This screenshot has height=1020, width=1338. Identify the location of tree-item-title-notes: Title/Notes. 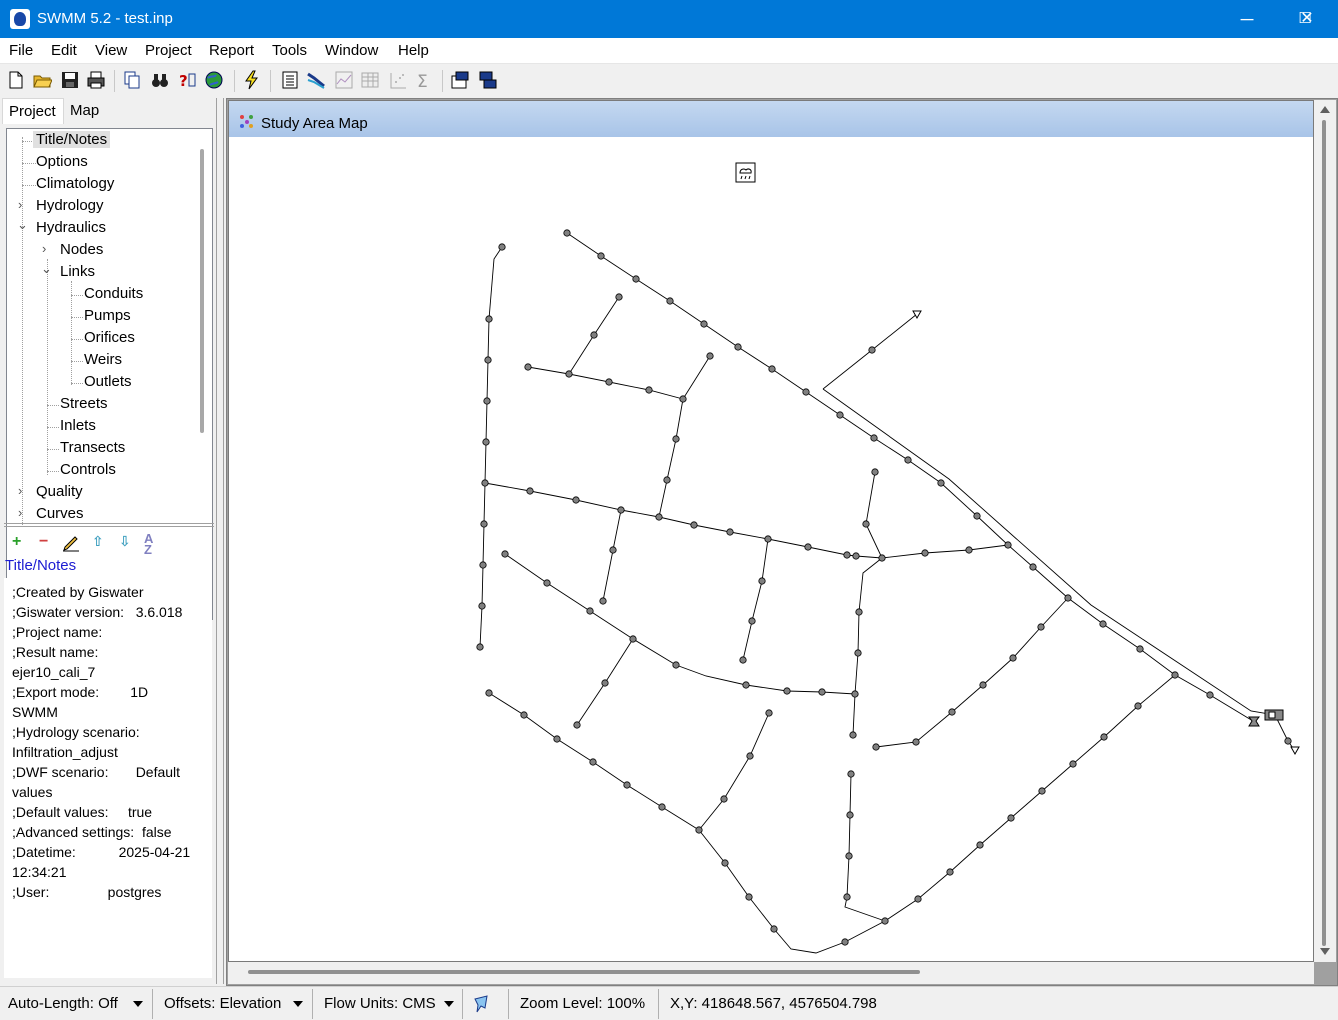
(72, 139).